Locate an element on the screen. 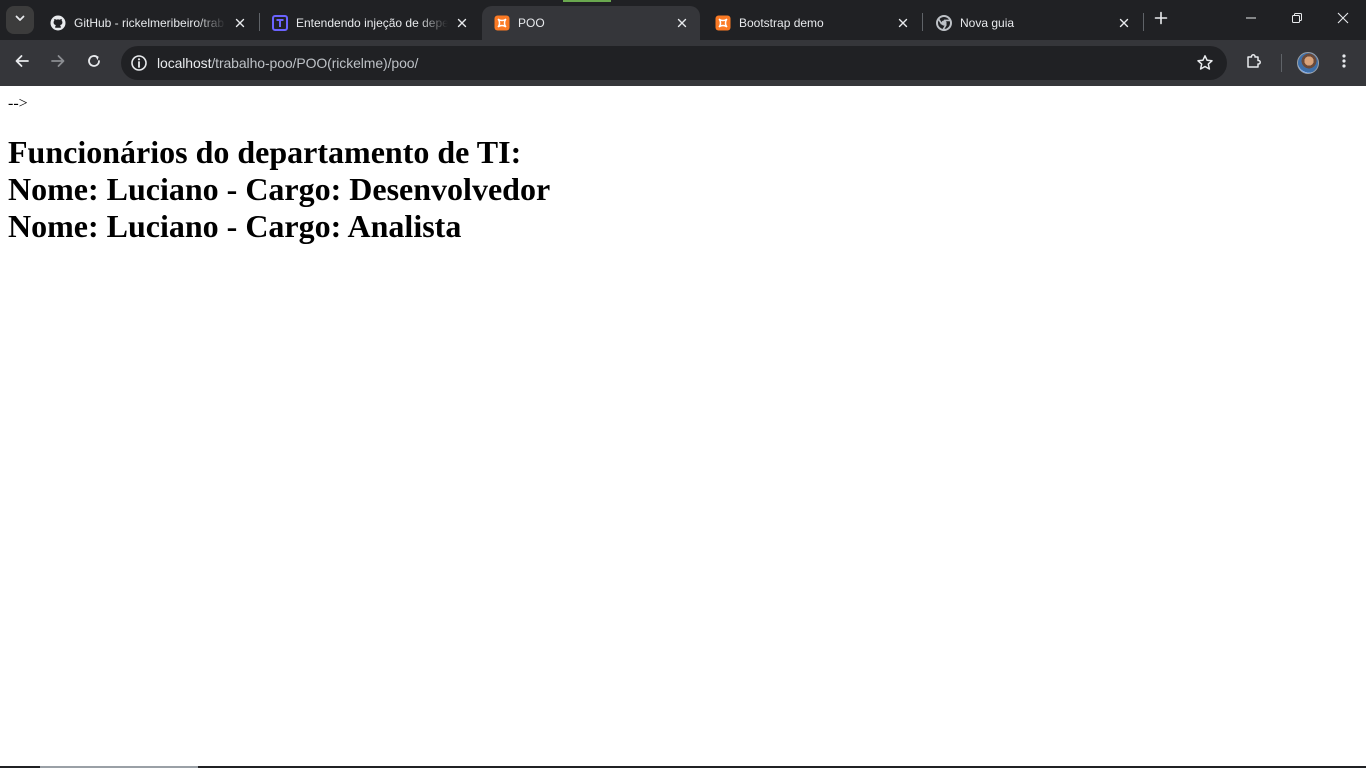 This screenshot has height=768, width=1366. extensions-button is located at coordinates (1254, 63).